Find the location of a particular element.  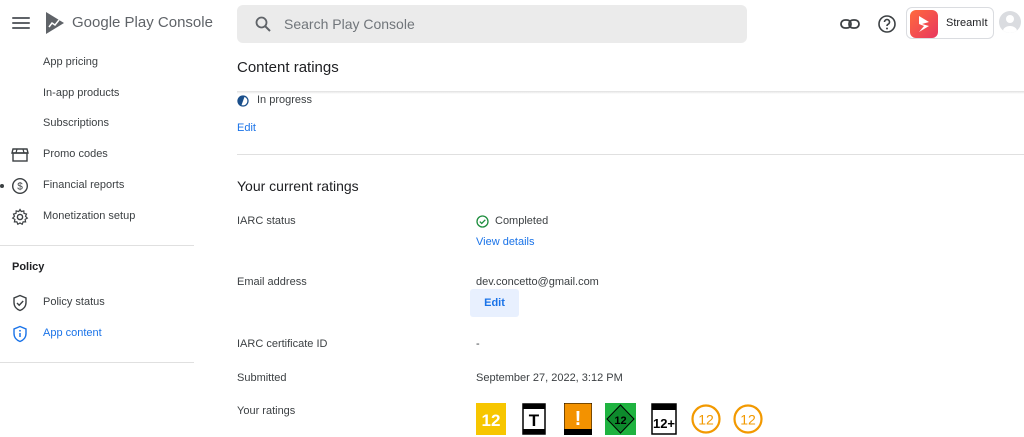

sidebar-item-app-content: App content is located at coordinates (98, 334).